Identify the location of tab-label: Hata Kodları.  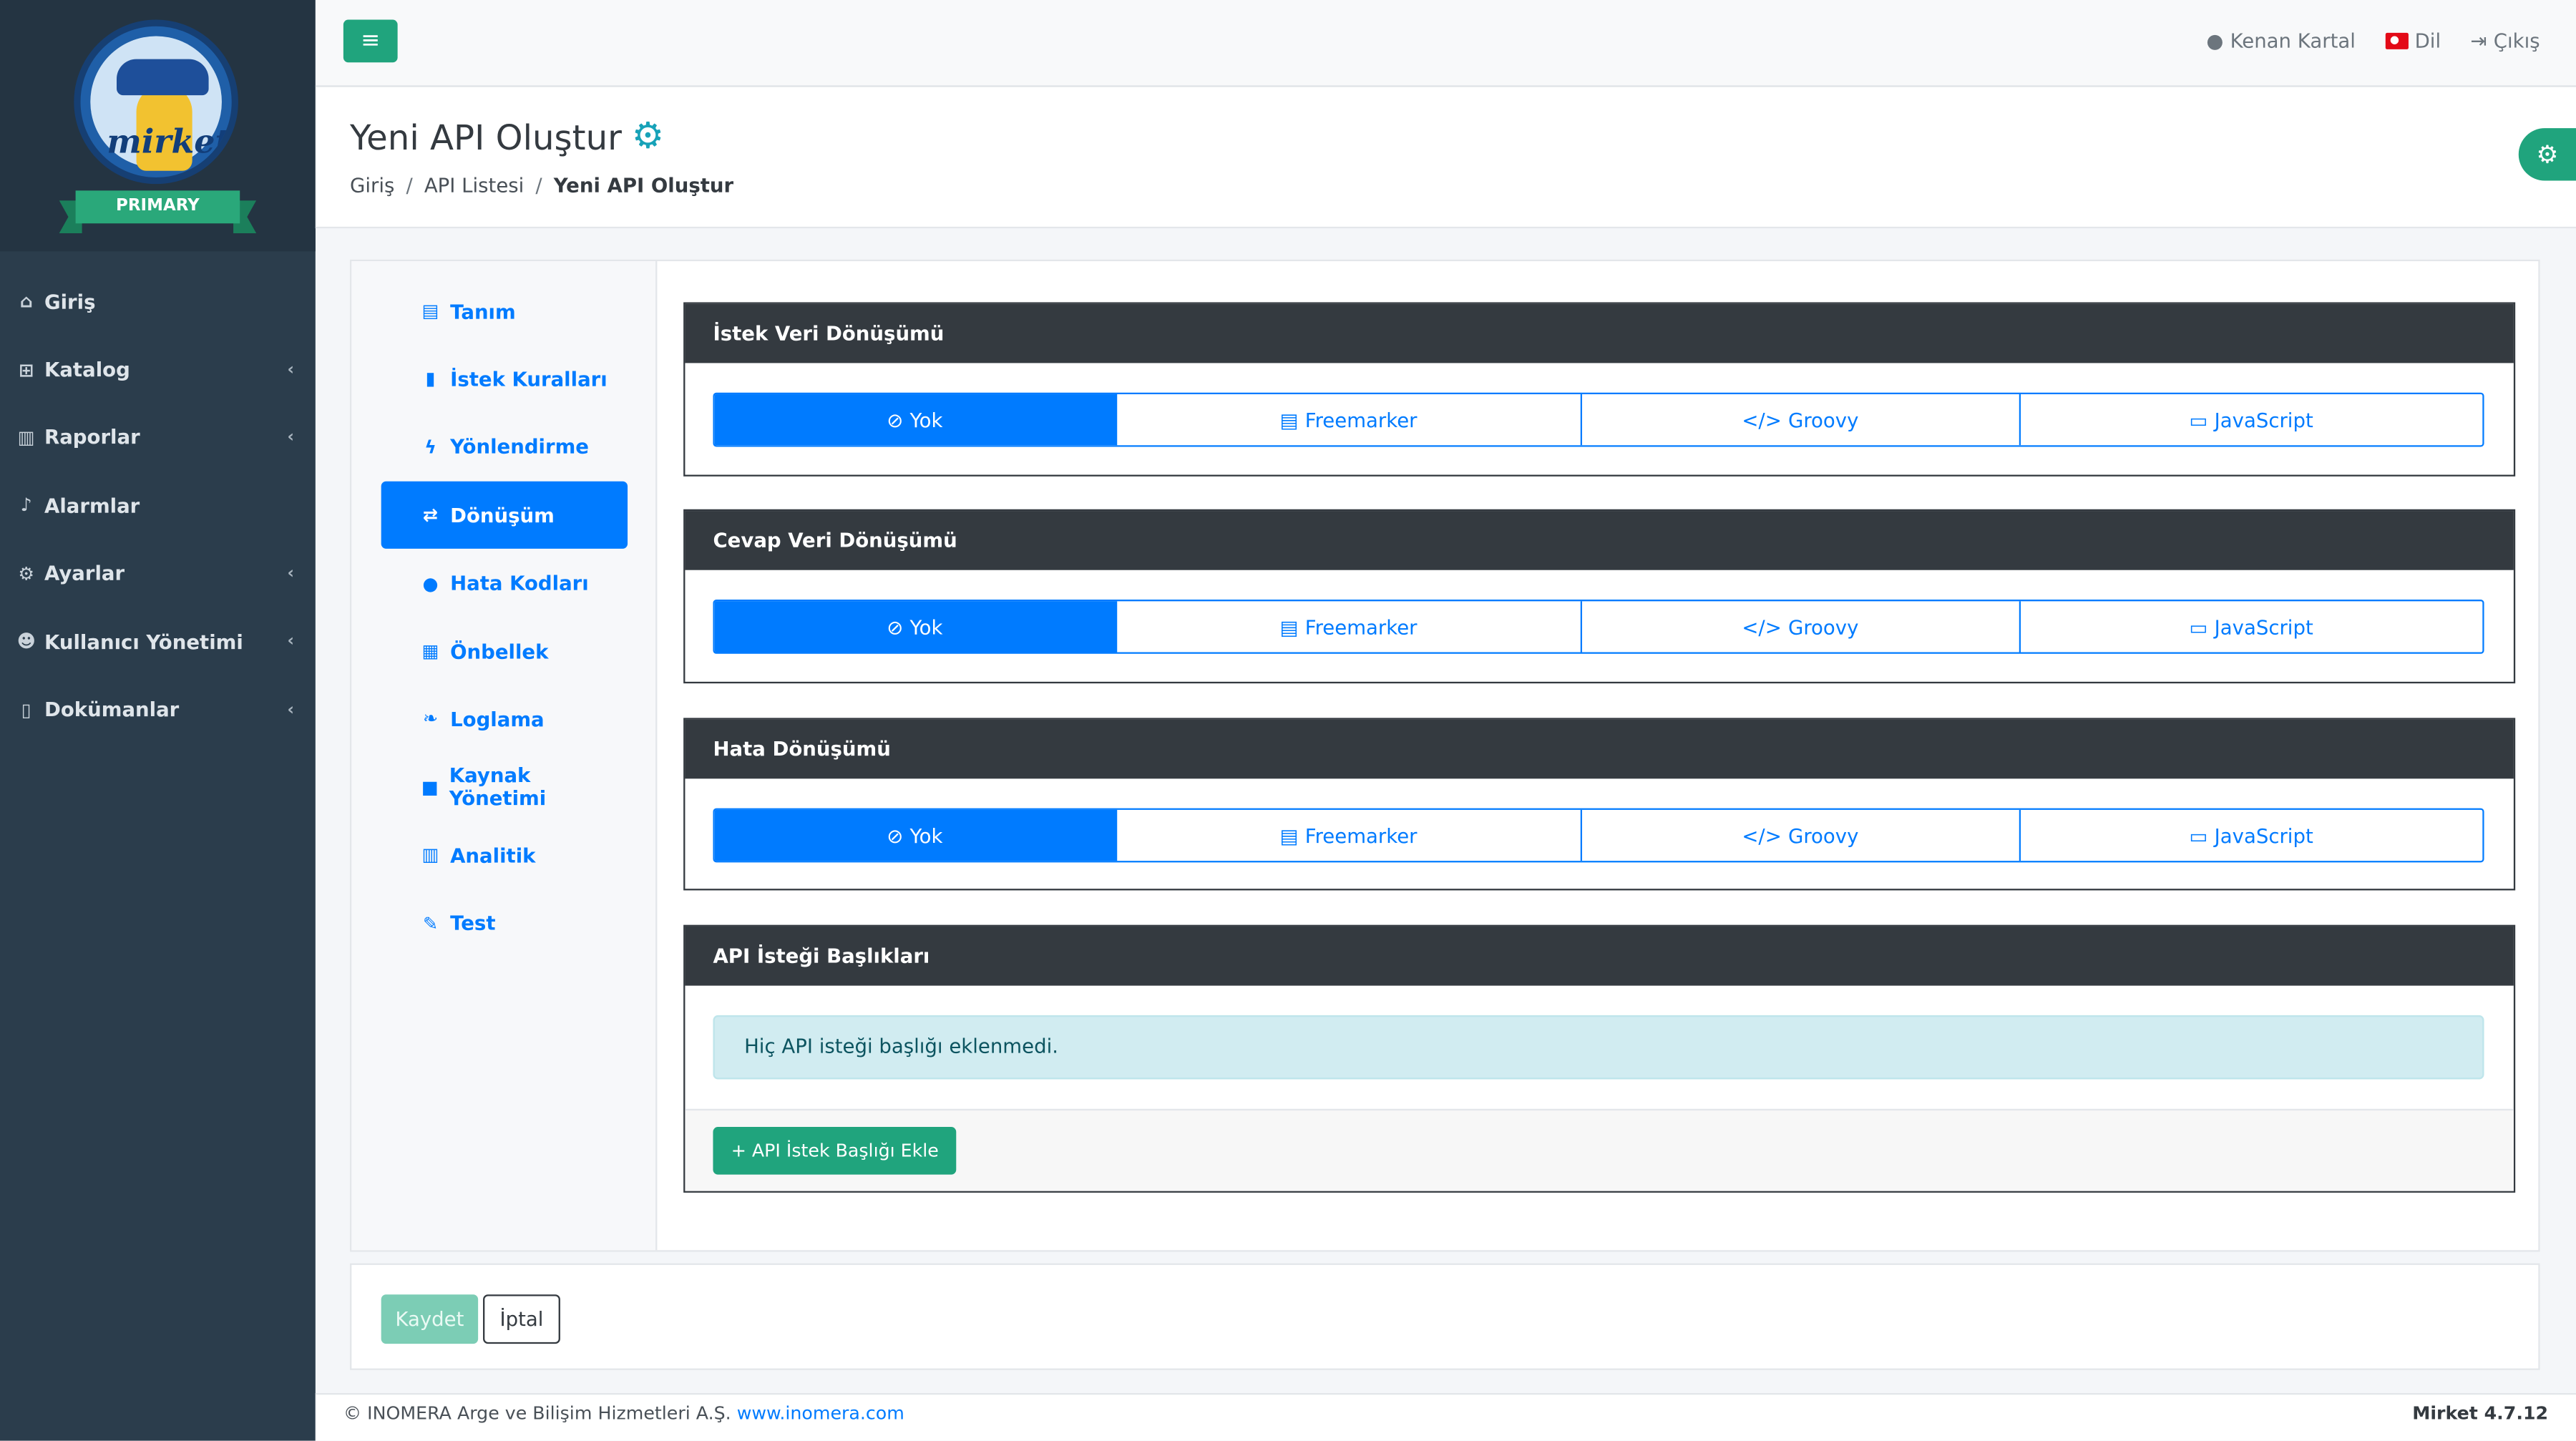
(519, 583).